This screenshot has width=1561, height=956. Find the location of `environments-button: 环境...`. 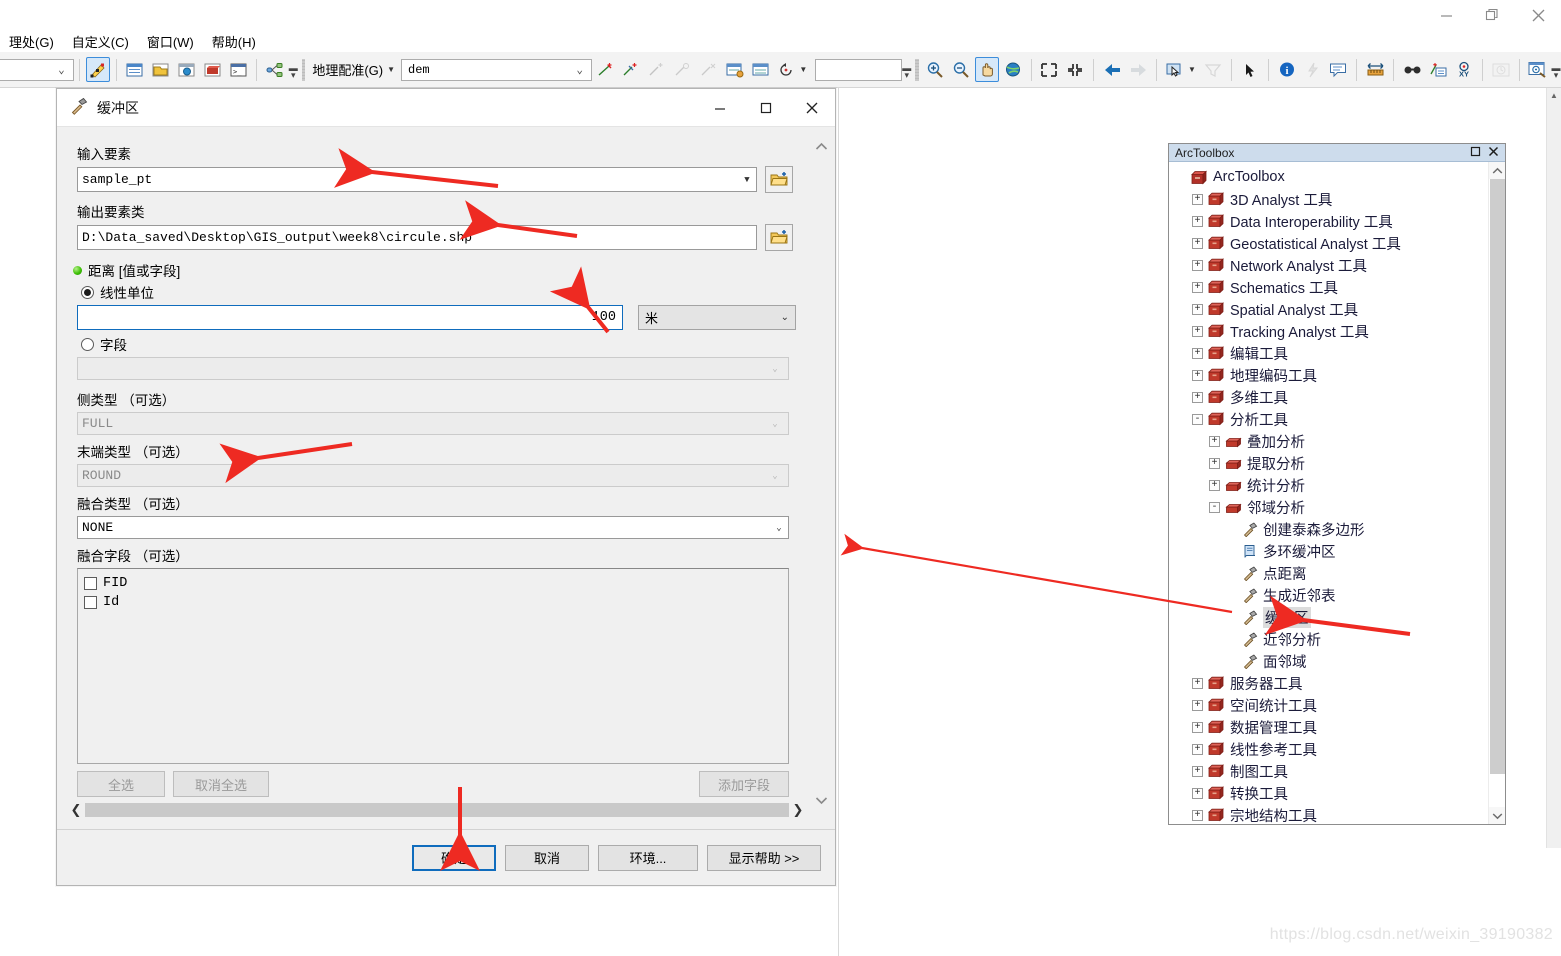

environments-button: 环境... is located at coordinates (648, 857).